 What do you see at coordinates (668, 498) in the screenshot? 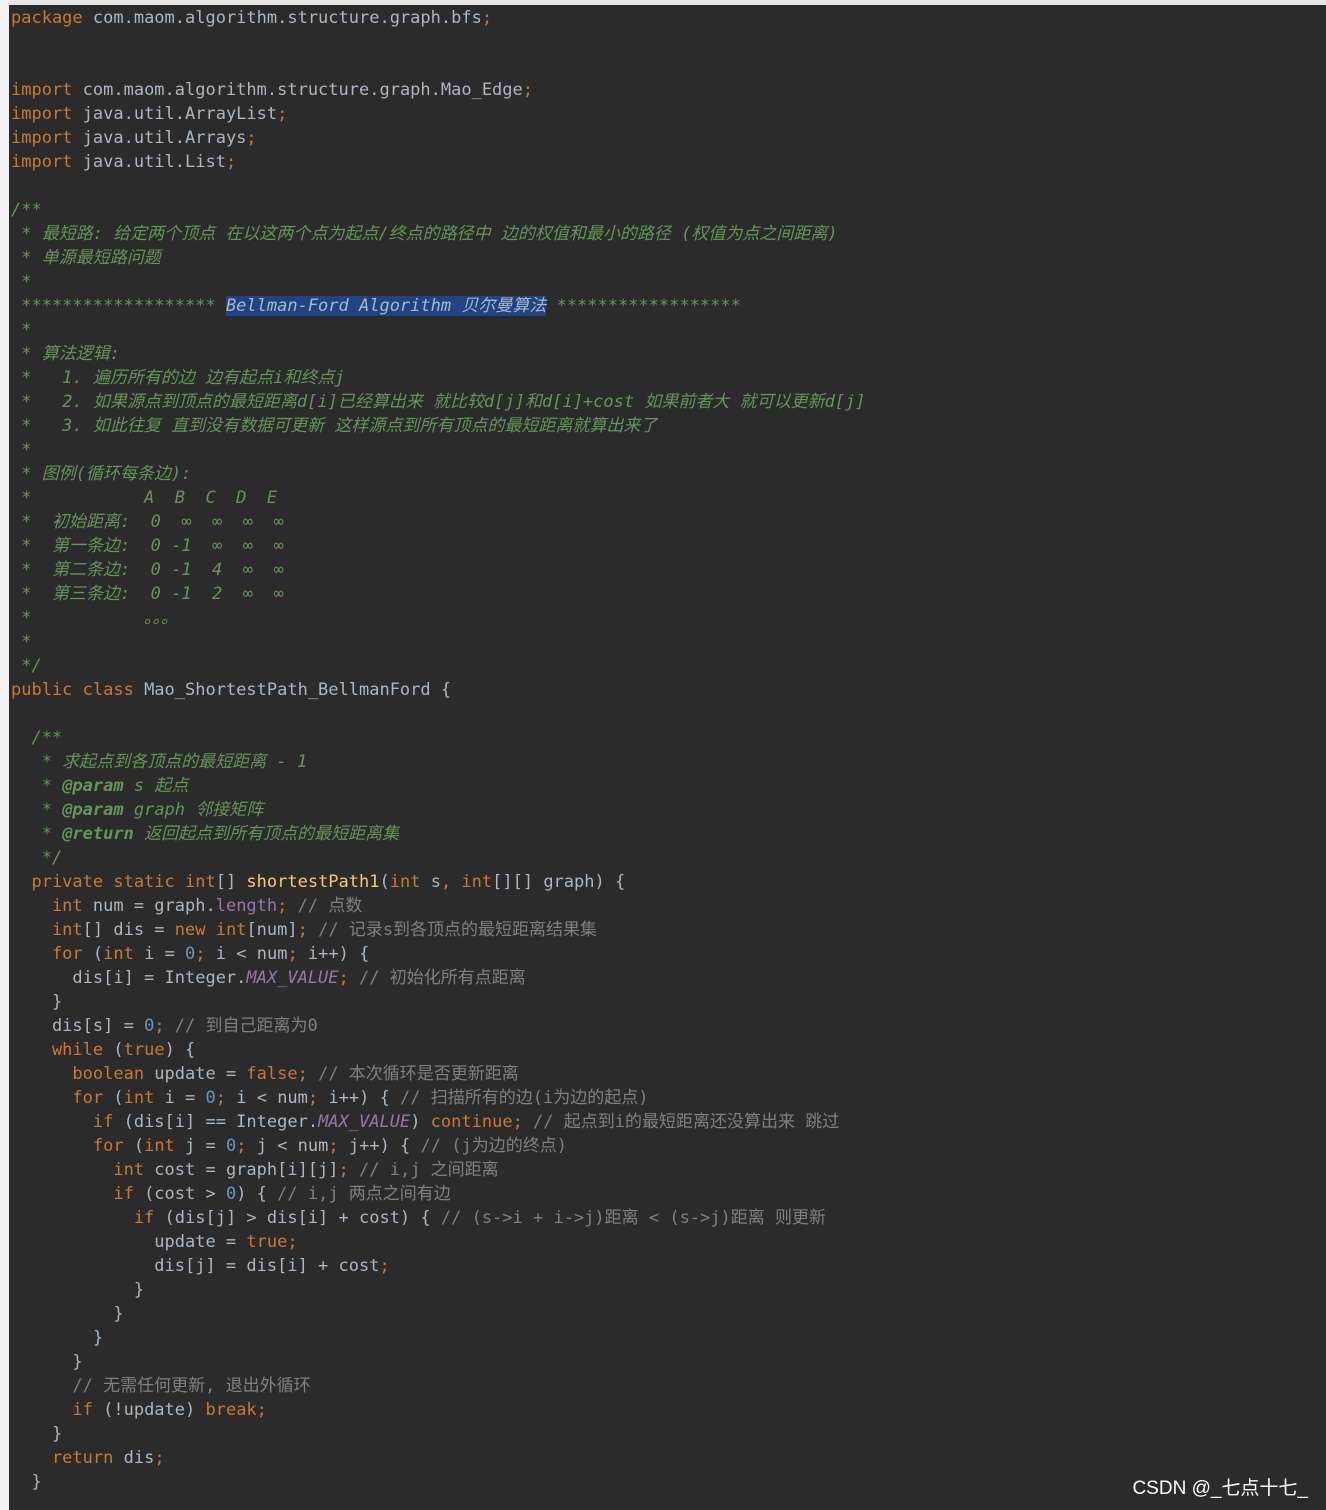
I see `code-line: * A B C D E` at bounding box center [668, 498].